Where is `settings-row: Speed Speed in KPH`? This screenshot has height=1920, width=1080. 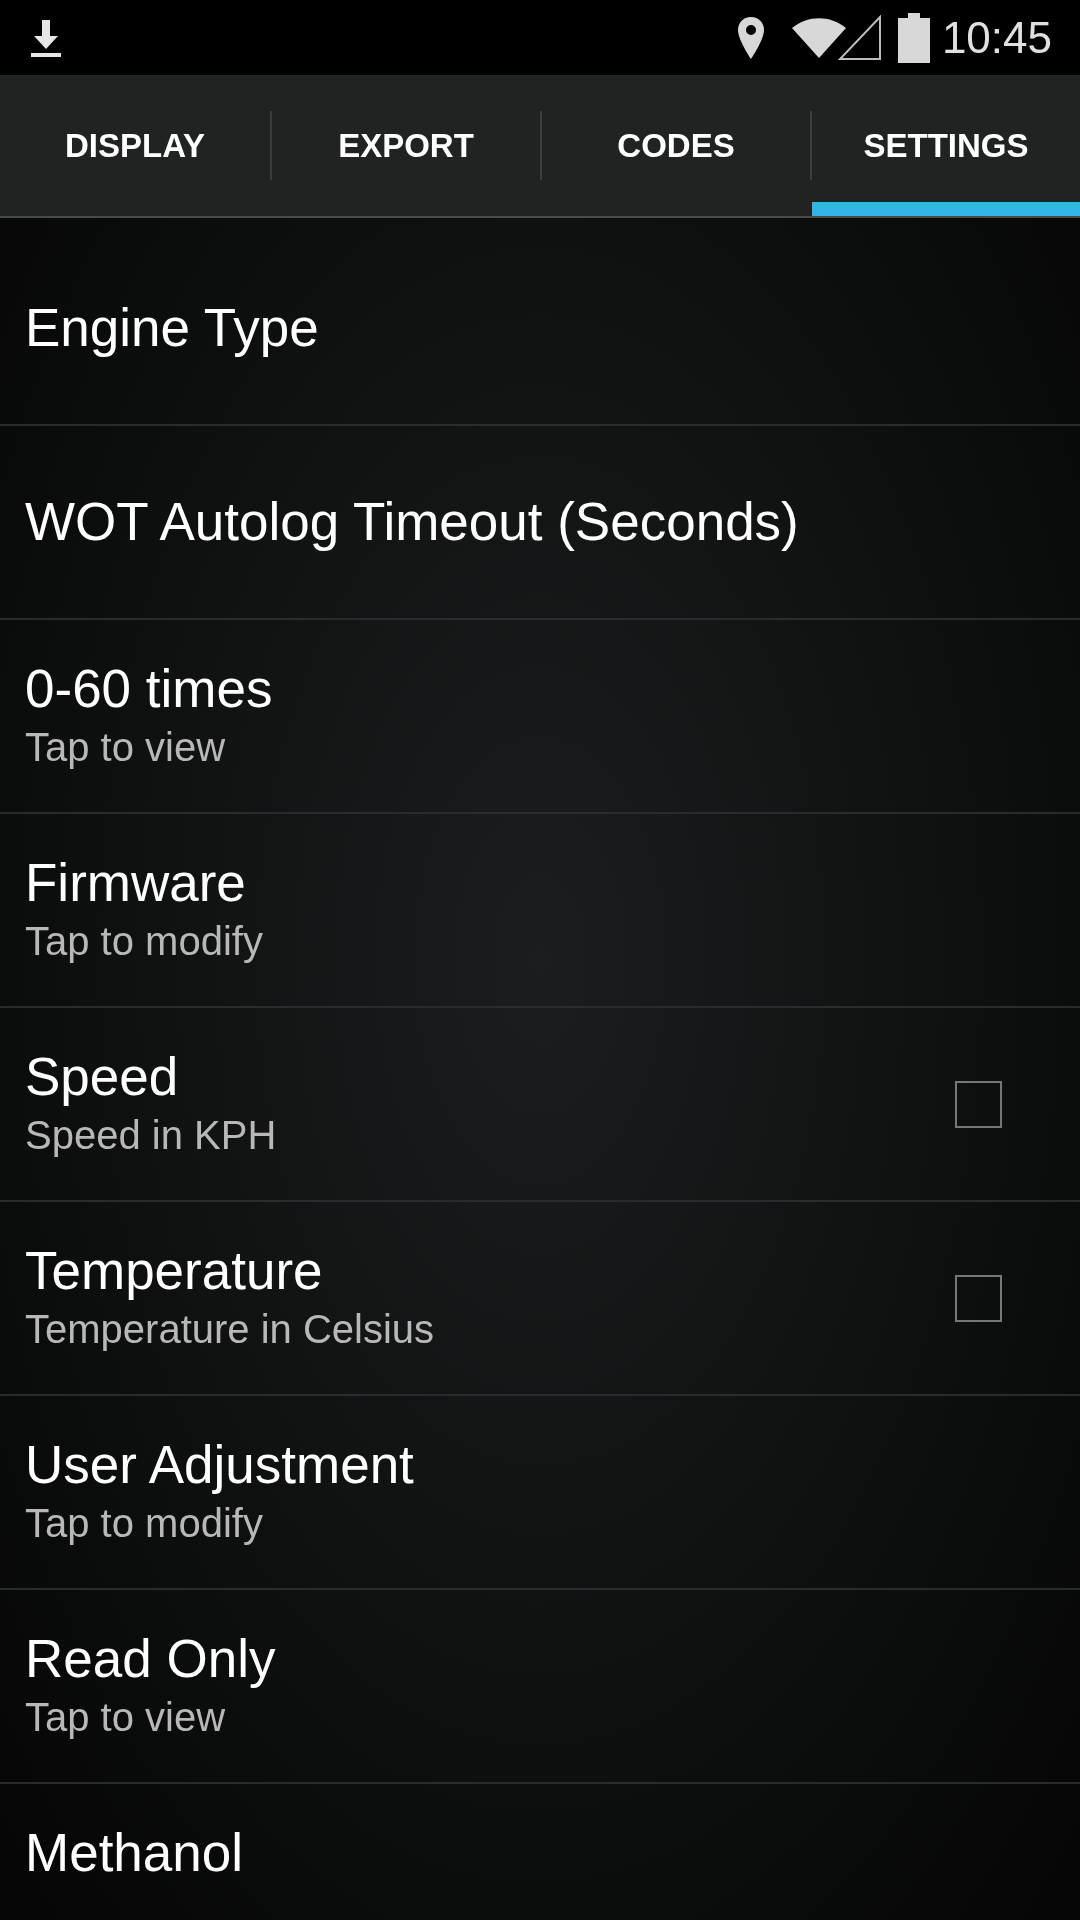
settings-row: Speed Speed in KPH is located at coordinates (540, 1105).